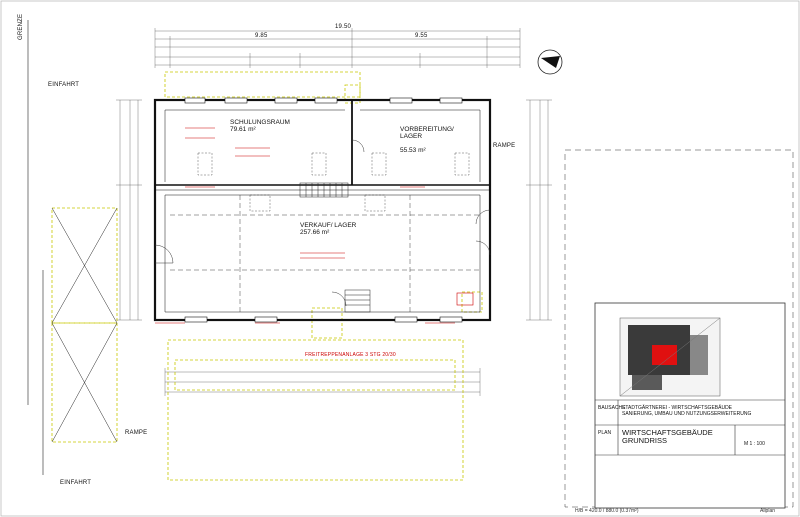  Describe the element at coordinates (768, 511) in the screenshot. I see `software-note: Allplan` at that location.